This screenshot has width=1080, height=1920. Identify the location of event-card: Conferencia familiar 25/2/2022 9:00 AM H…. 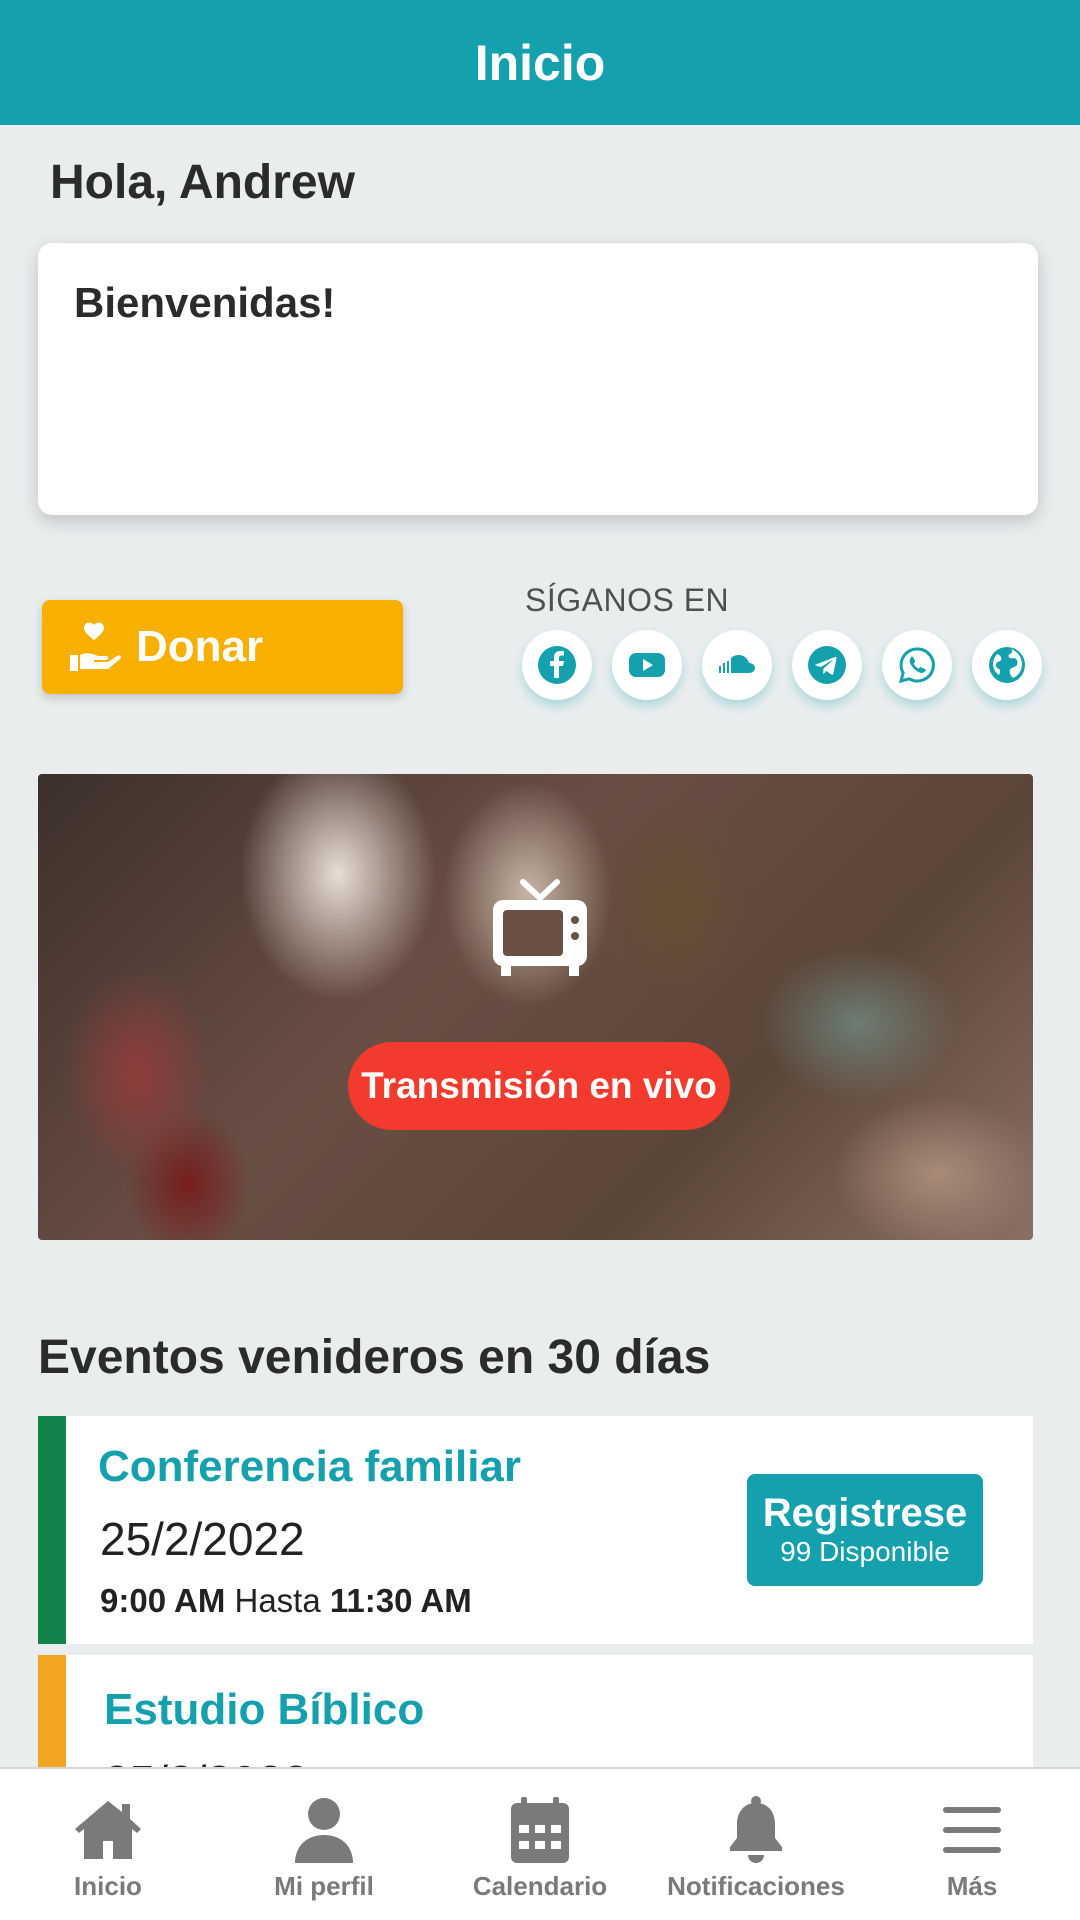
(535, 1530).